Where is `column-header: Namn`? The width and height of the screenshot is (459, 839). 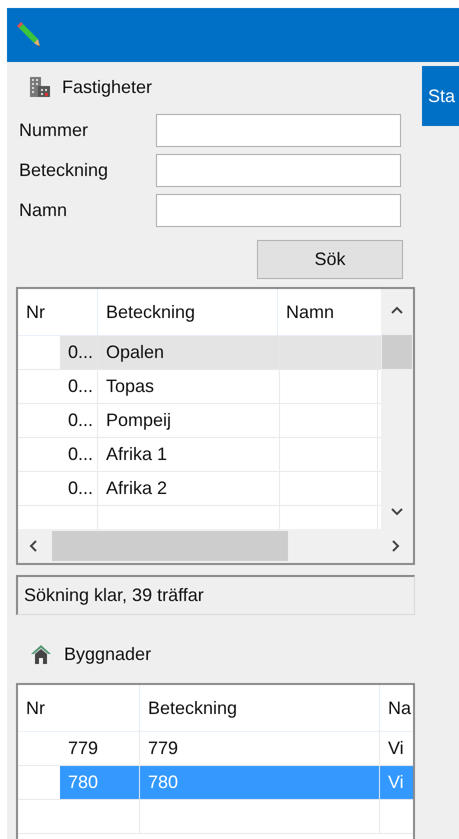
column-header: Namn is located at coordinates (328, 312).